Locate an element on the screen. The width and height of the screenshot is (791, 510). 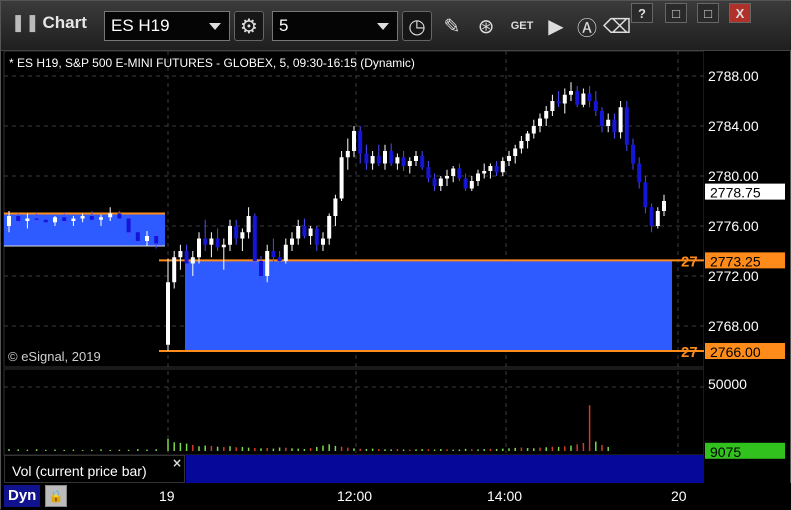
settings-gear-icon: ⚙ is located at coordinates (249, 26).